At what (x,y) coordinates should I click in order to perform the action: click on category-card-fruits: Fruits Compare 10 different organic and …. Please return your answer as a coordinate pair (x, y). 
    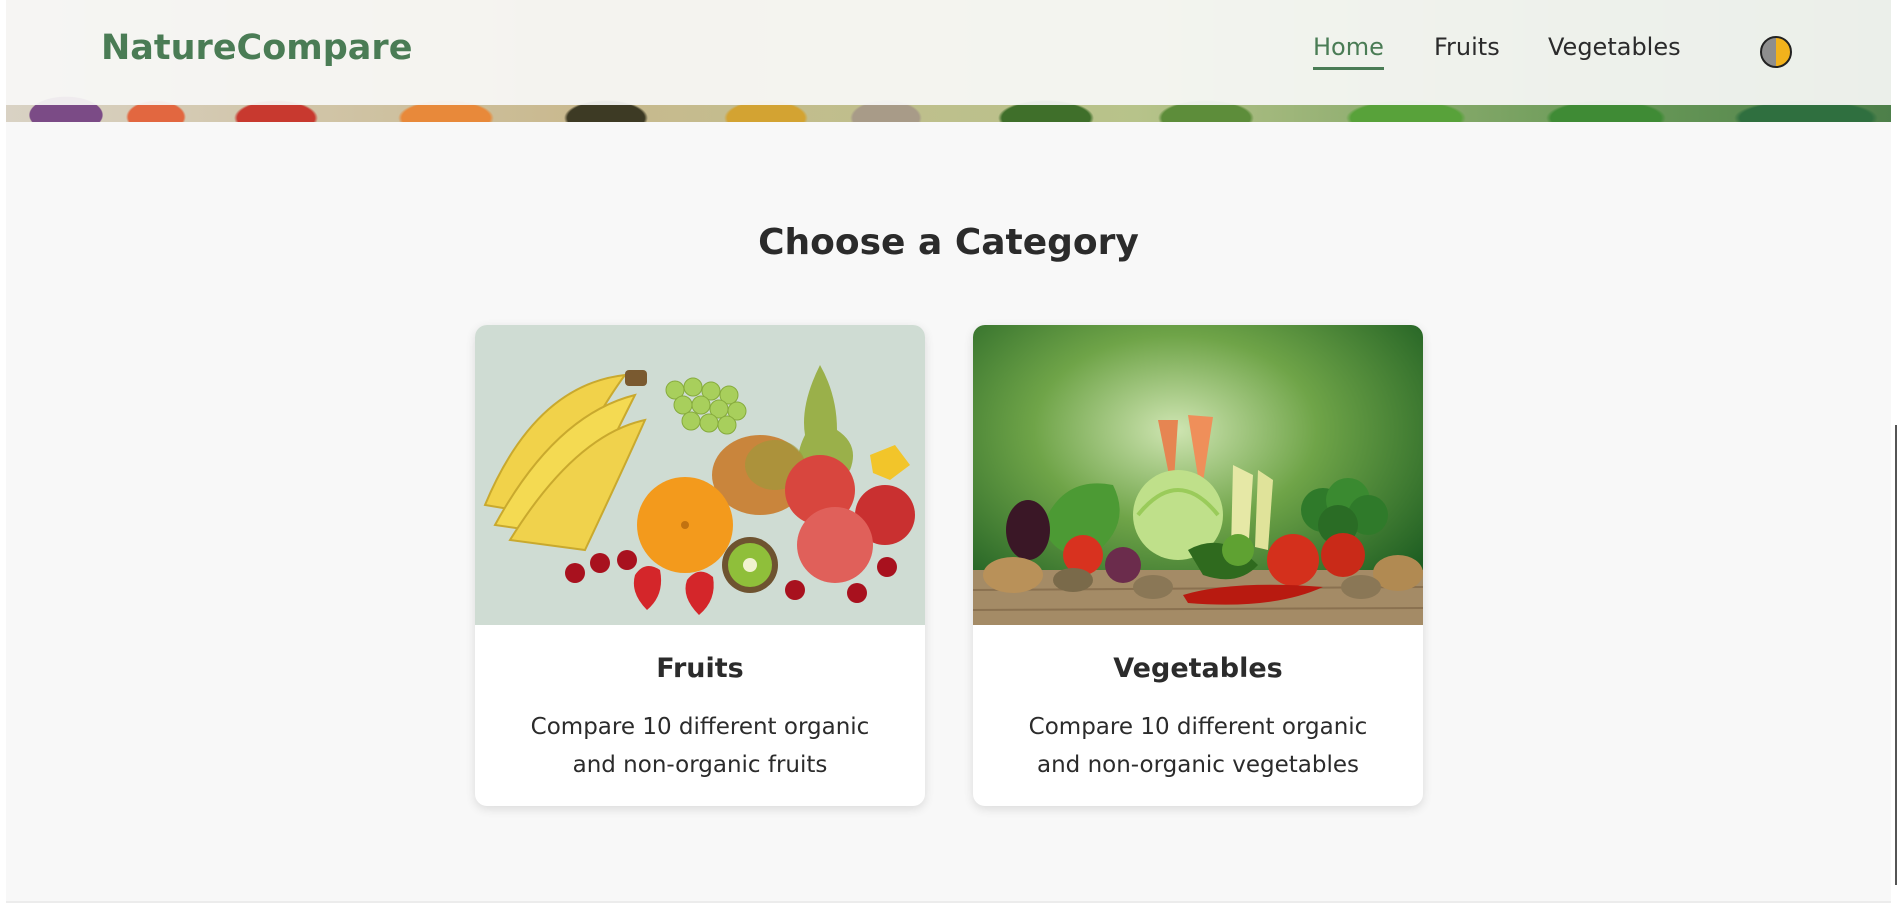
    Looking at the image, I should click on (700, 565).